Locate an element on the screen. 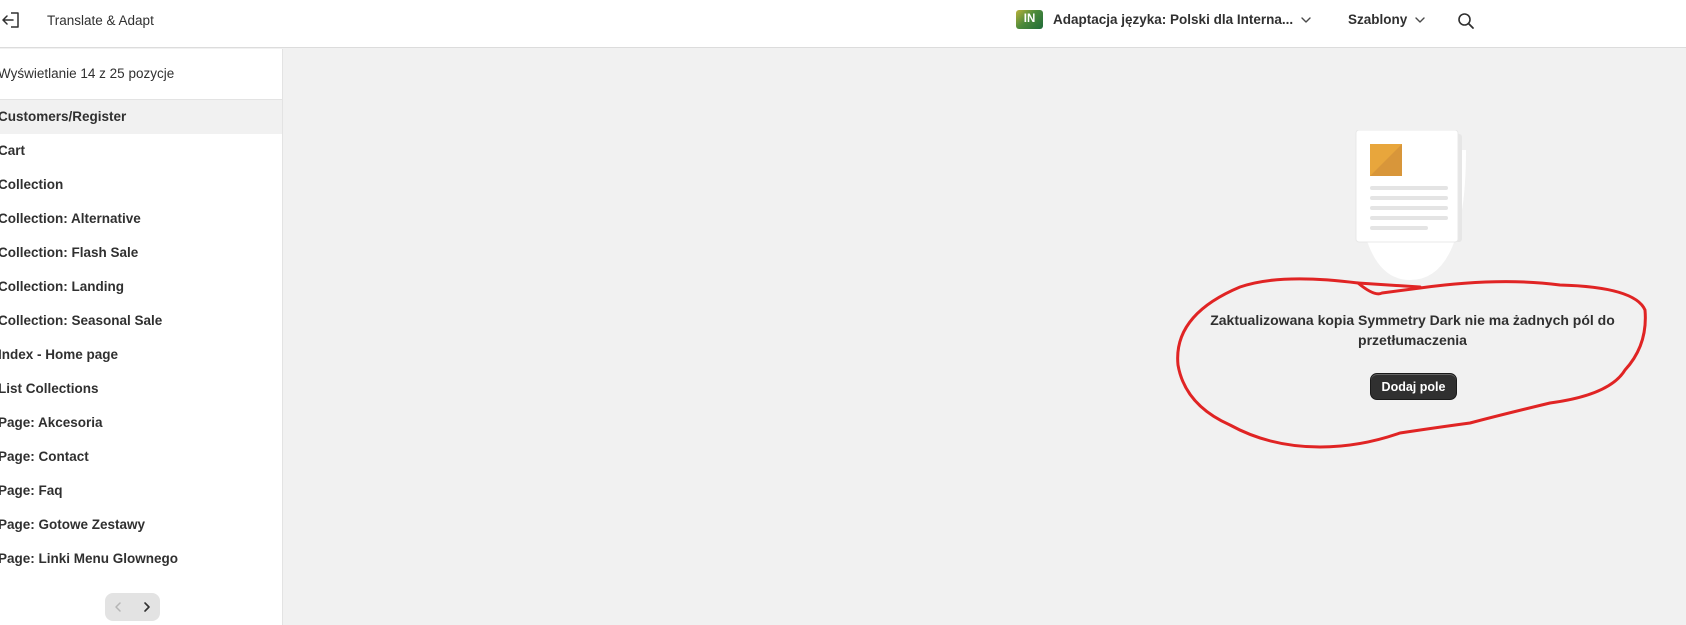  item-count-text: Wyświetlanie 14 z 25 pozycje is located at coordinates (87, 73).